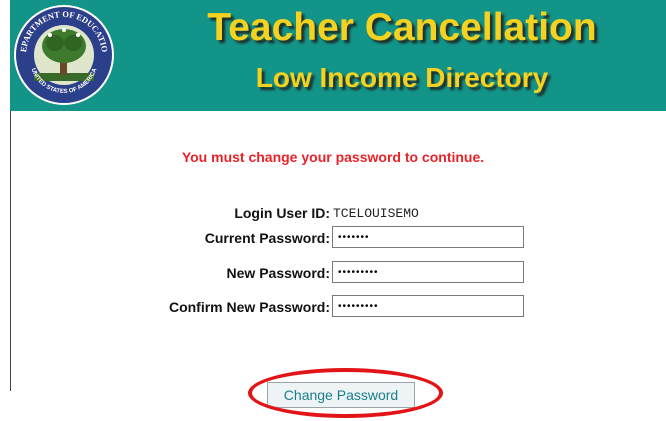  What do you see at coordinates (278, 273) in the screenshot?
I see `new-password-label: New Password:` at bounding box center [278, 273].